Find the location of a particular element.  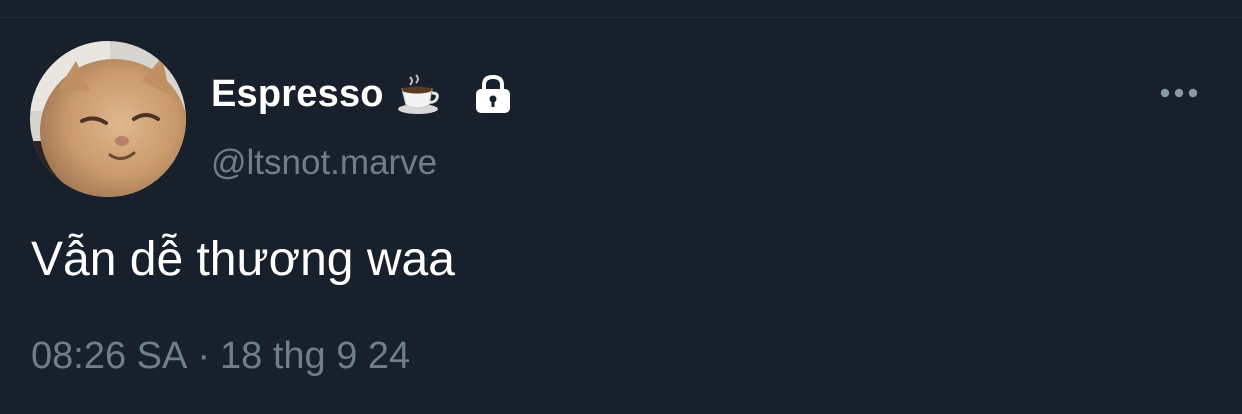

top-divider is located at coordinates (621, 9).